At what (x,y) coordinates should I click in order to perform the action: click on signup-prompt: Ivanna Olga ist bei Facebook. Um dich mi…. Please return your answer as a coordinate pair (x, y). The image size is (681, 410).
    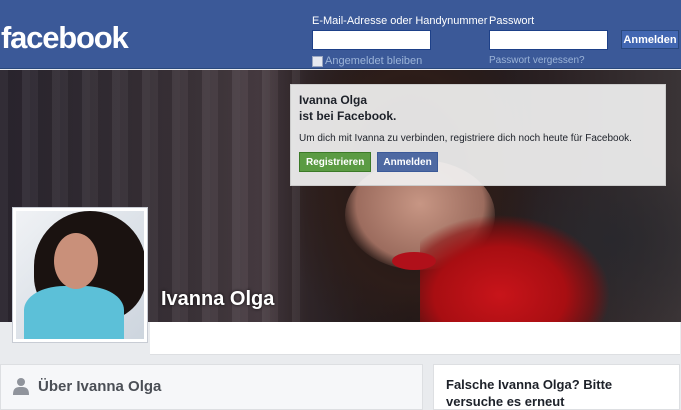
    Looking at the image, I should click on (478, 135).